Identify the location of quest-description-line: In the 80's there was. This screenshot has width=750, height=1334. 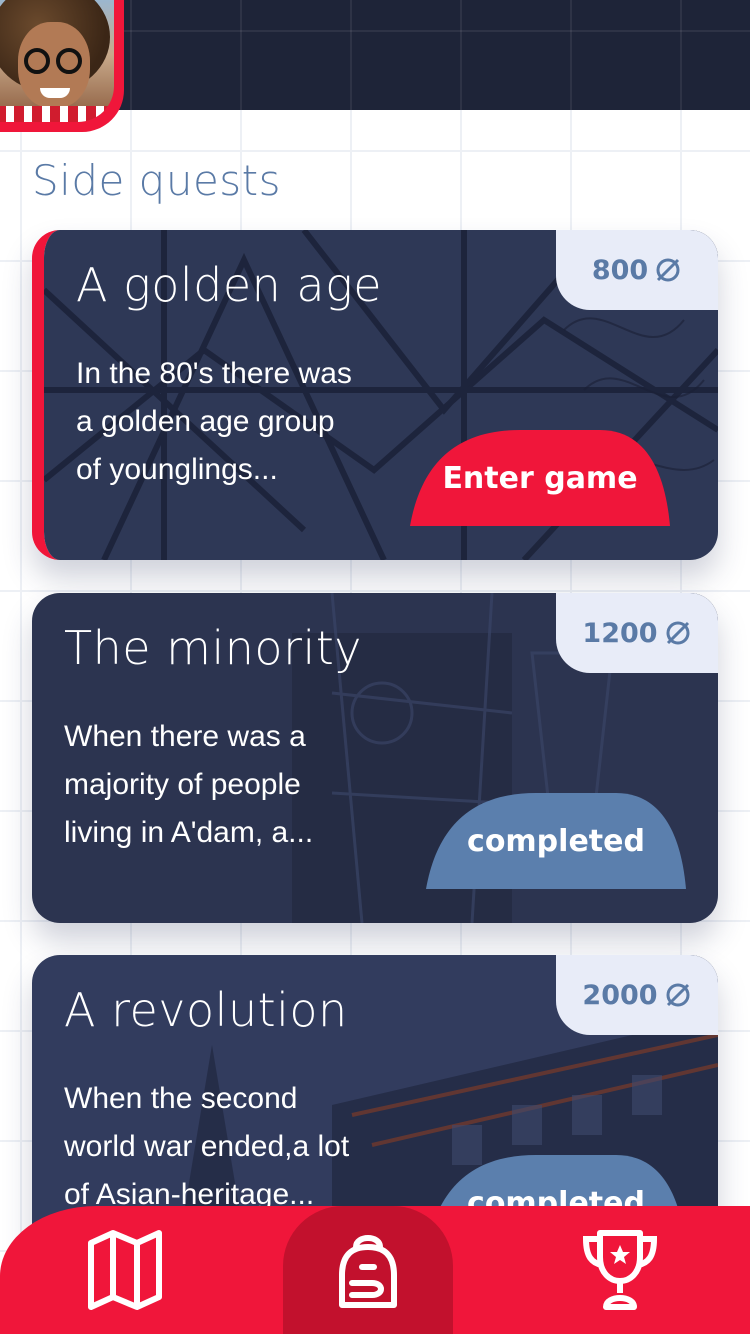
(214, 373).